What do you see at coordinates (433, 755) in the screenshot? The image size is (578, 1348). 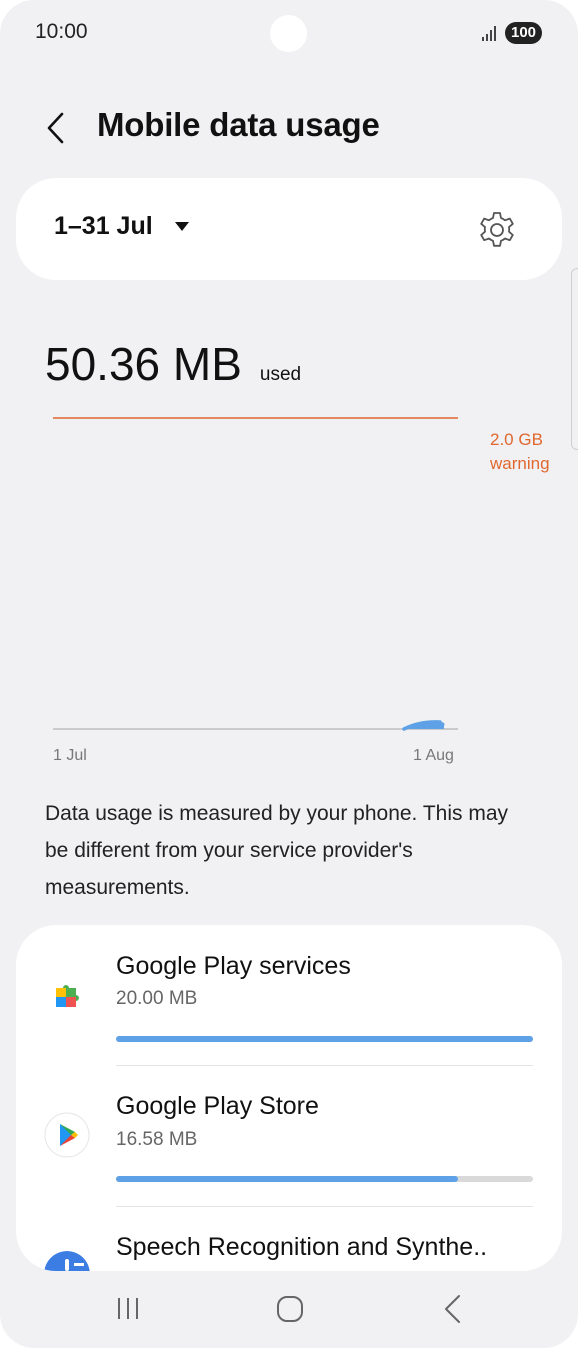 I see `axis-end-label: 1 Aug` at bounding box center [433, 755].